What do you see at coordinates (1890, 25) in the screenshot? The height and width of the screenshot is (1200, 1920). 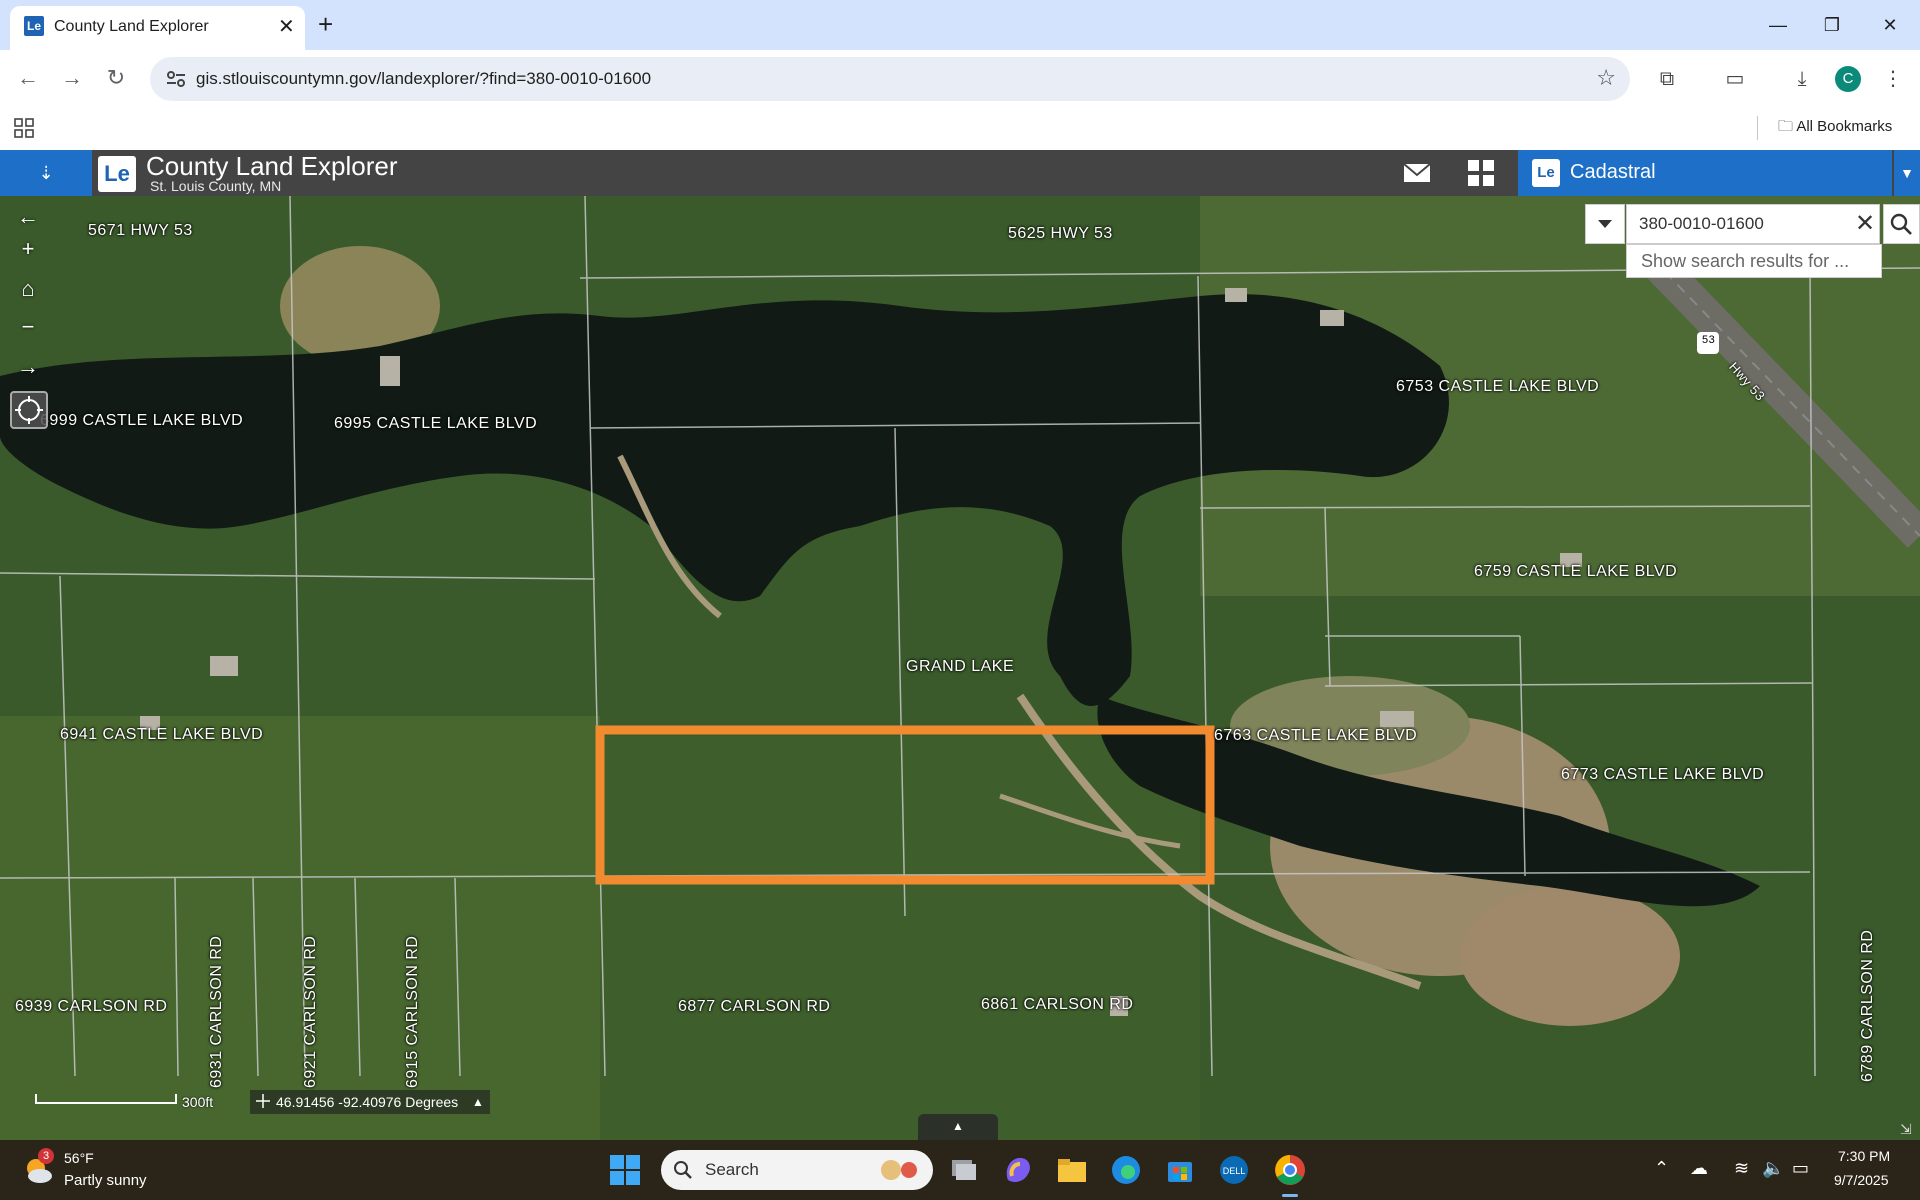 I see `close-window-icon: ✕` at bounding box center [1890, 25].